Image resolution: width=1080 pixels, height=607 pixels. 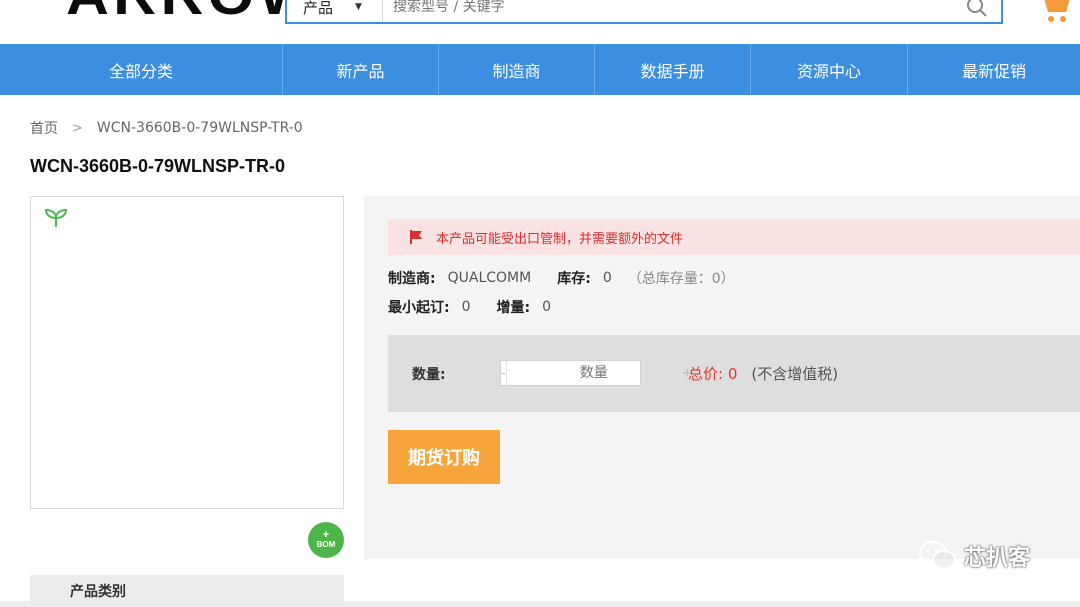 I want to click on quantity-stepper: - +, so click(x=596, y=373).